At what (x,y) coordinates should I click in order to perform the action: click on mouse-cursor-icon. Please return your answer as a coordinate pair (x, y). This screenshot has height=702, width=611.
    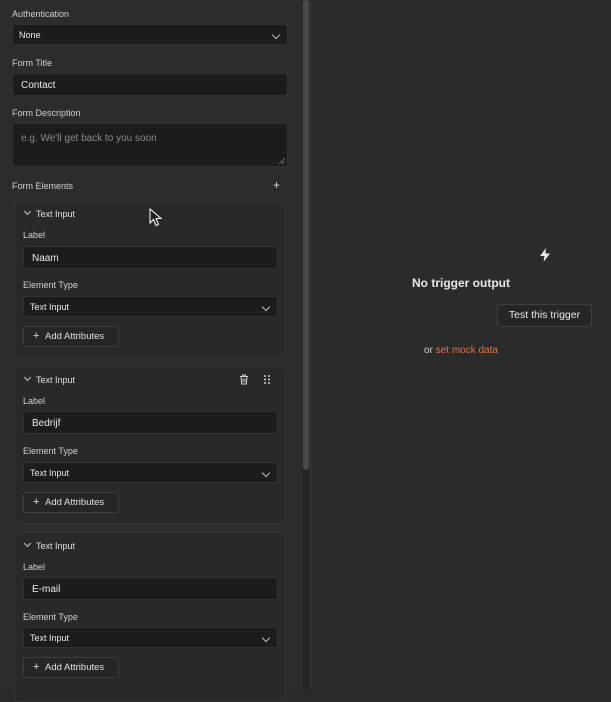
    Looking at the image, I should click on (156, 217).